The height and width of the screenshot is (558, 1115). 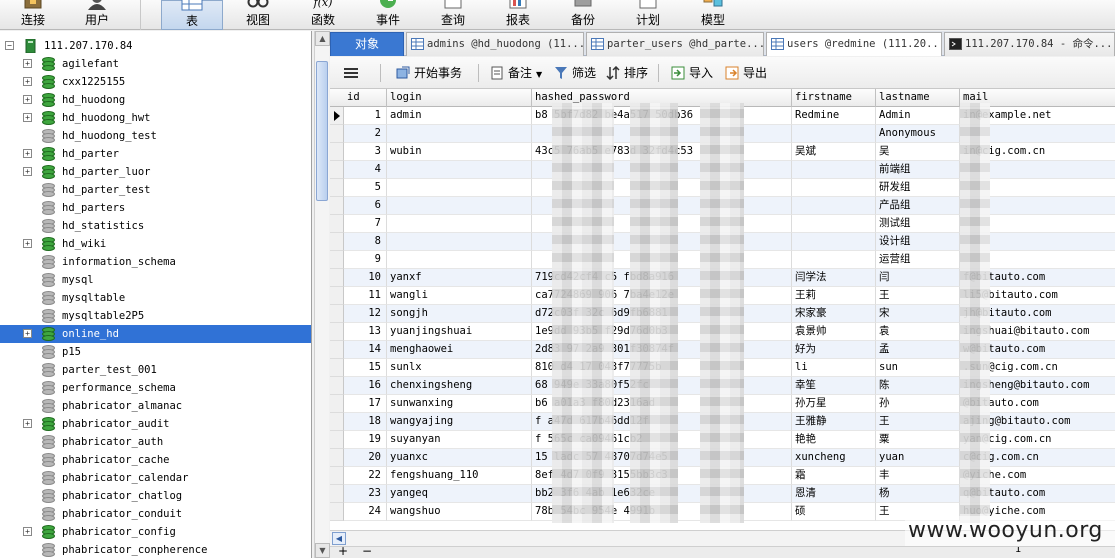 I want to click on memo-button: 备注 ▼, so click(x=516, y=73).